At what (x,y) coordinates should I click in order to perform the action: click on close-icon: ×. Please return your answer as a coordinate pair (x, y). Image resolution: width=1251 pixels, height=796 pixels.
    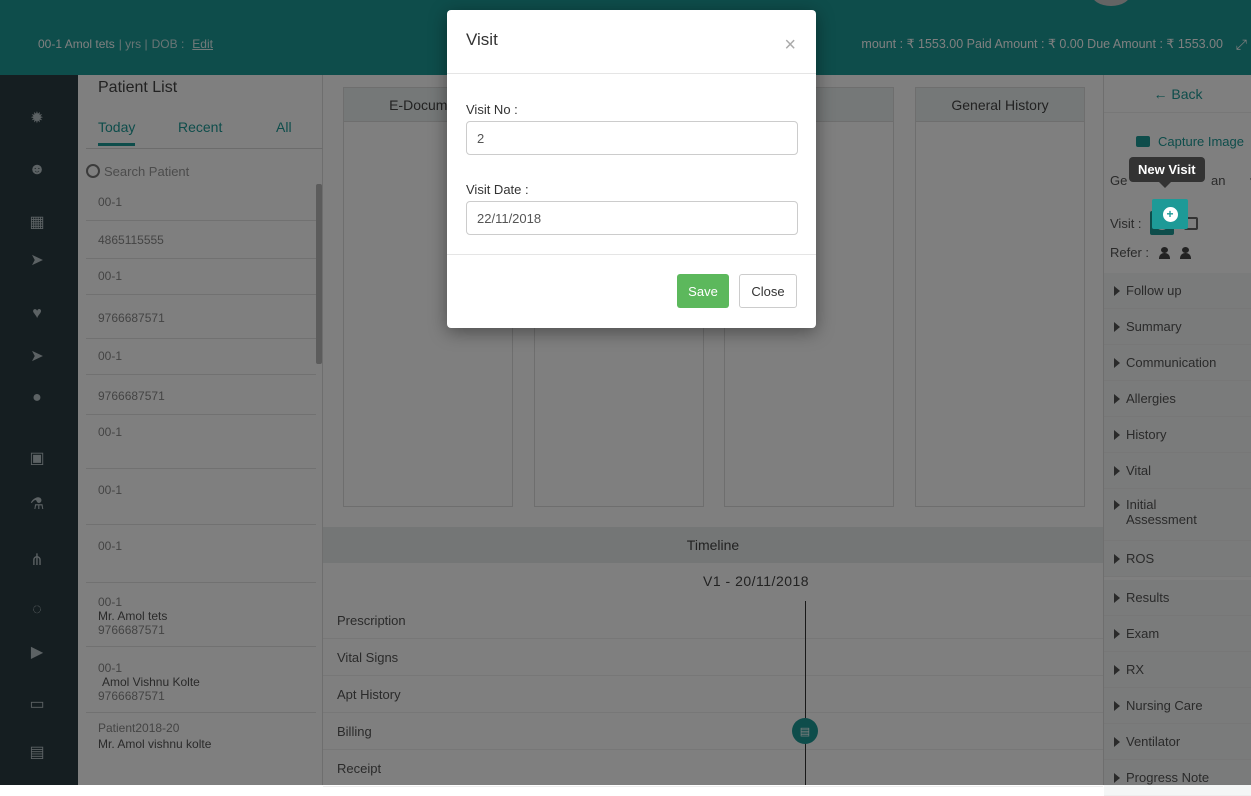
    Looking at the image, I should click on (790, 45).